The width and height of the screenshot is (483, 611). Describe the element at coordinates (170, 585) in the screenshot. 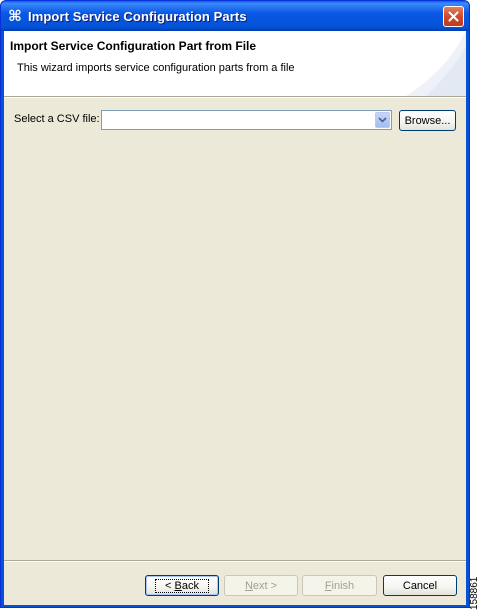

I see `back-button-prefix: <` at that location.